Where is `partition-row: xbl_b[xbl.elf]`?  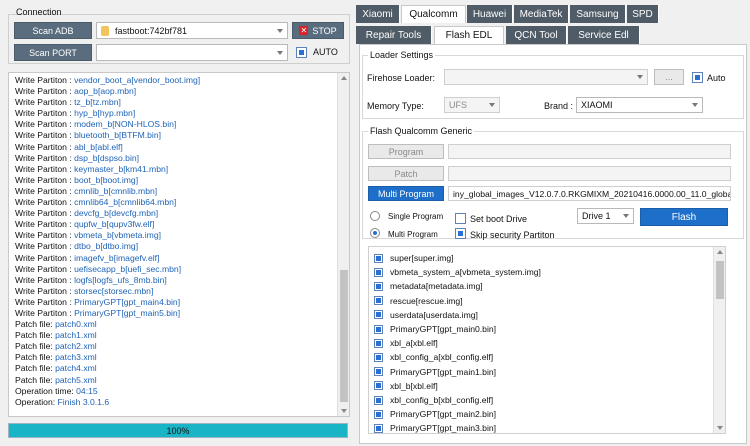 partition-row: xbl_b[xbl.elf] is located at coordinates (541, 386).